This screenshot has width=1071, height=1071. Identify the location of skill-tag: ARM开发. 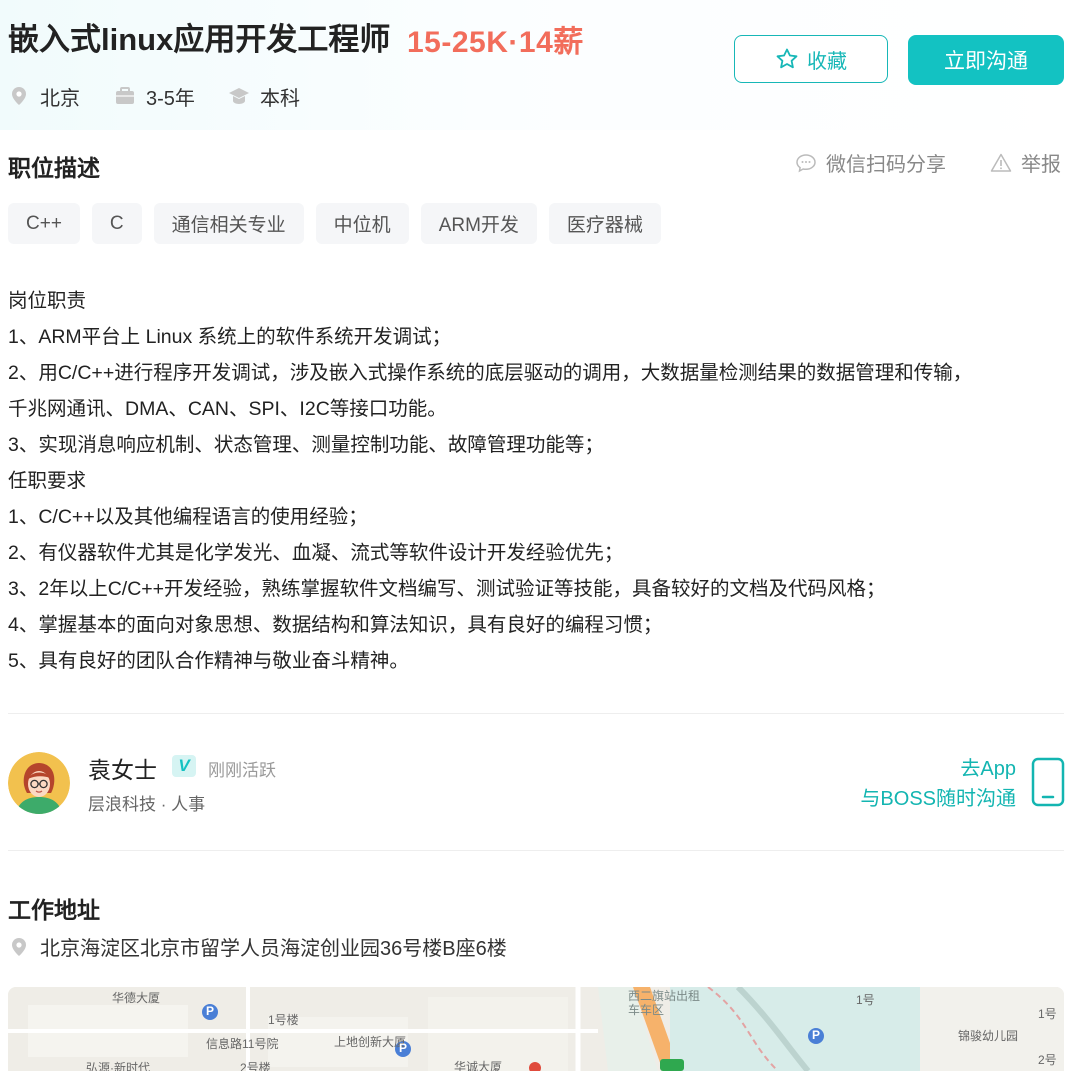
(478, 223).